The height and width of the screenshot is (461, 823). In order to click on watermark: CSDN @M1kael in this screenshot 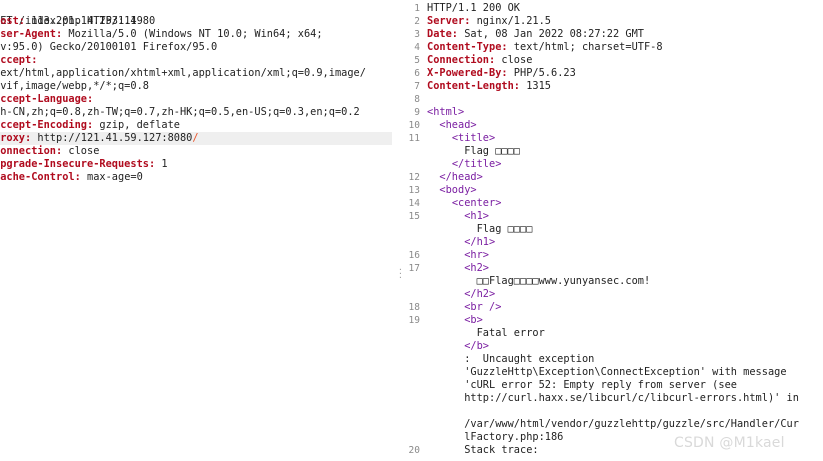, I will do `click(729, 443)`.